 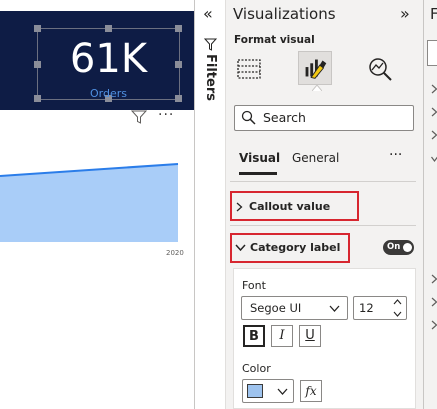 I want to click on italic-button: I, so click(x=282, y=336).